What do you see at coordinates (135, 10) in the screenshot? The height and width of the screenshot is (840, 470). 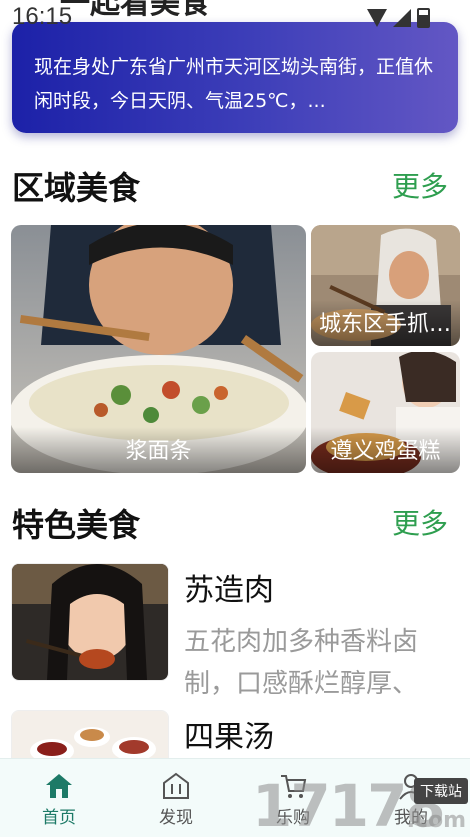 I see `page-title-peek: 一起看美食` at bounding box center [135, 10].